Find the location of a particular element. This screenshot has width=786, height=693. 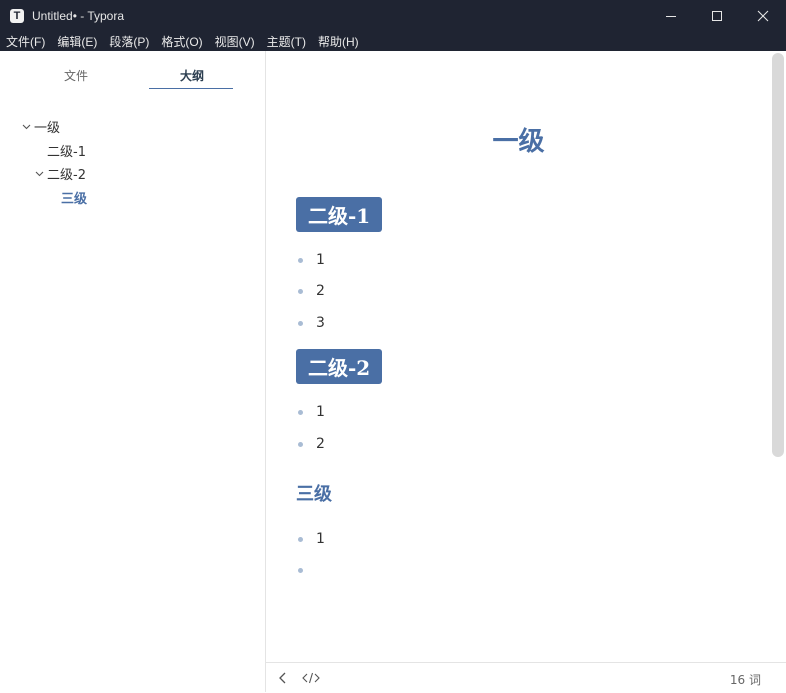

outline-item-h2-2: 二级-2 is located at coordinates (133, 174).